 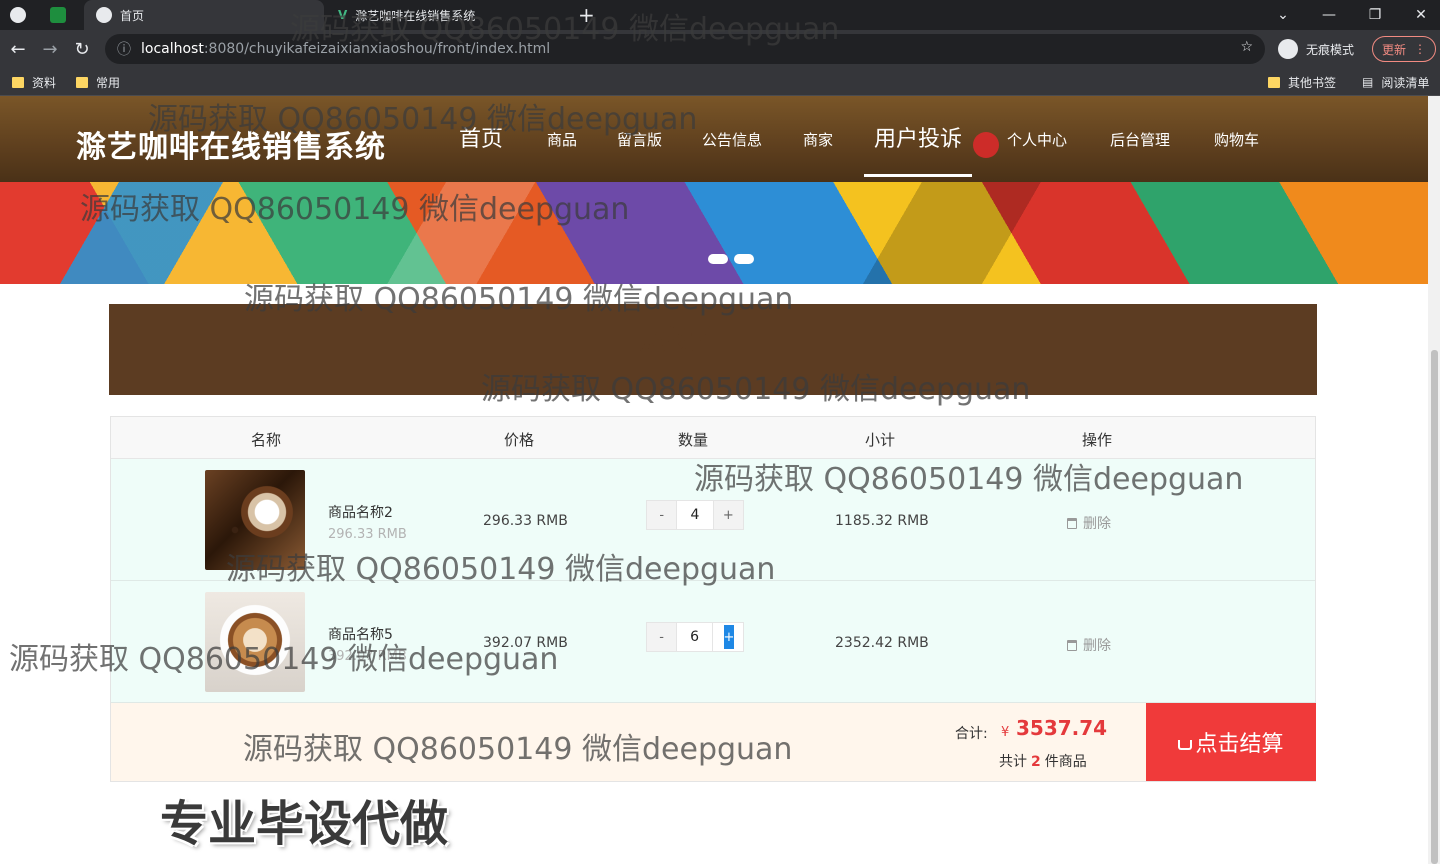 What do you see at coordinates (1375, 15) in the screenshot?
I see `restore-icon: ❐` at bounding box center [1375, 15].